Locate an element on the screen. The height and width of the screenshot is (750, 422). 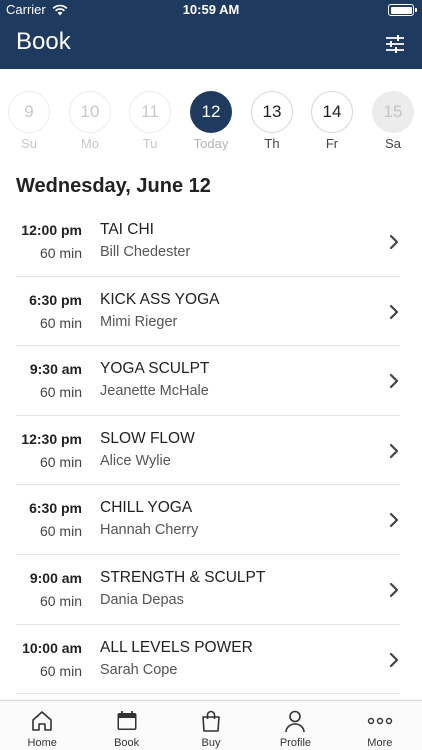
tab-label: Profile is located at coordinates (295, 743).